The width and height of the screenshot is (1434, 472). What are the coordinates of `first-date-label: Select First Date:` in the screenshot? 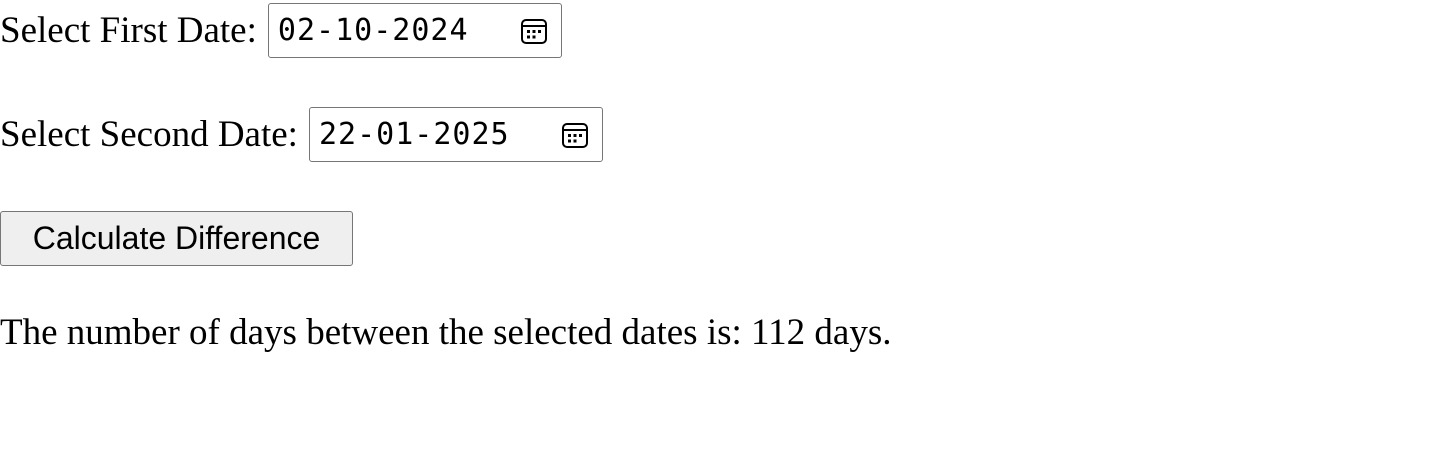 It's located at (128, 30).